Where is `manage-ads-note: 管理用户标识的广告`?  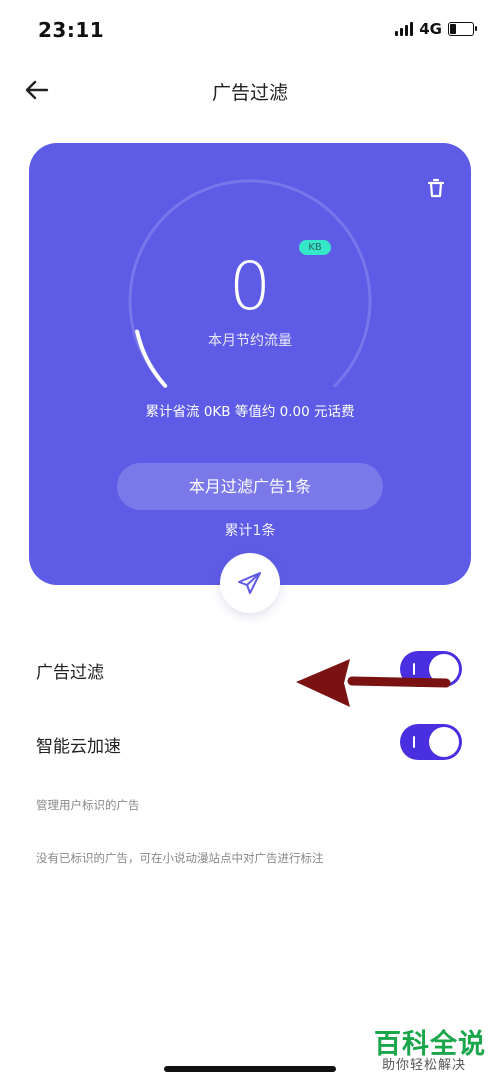
manage-ads-note: 管理用户标识的广告 is located at coordinates (88, 805).